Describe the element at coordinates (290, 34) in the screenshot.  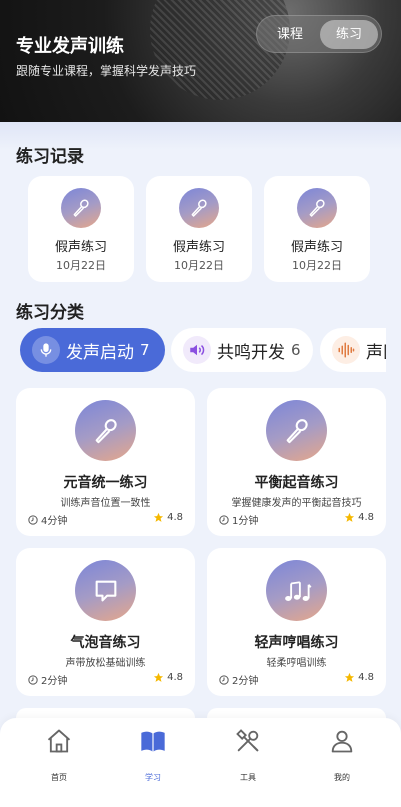
I see `segment-course: 课程` at that location.